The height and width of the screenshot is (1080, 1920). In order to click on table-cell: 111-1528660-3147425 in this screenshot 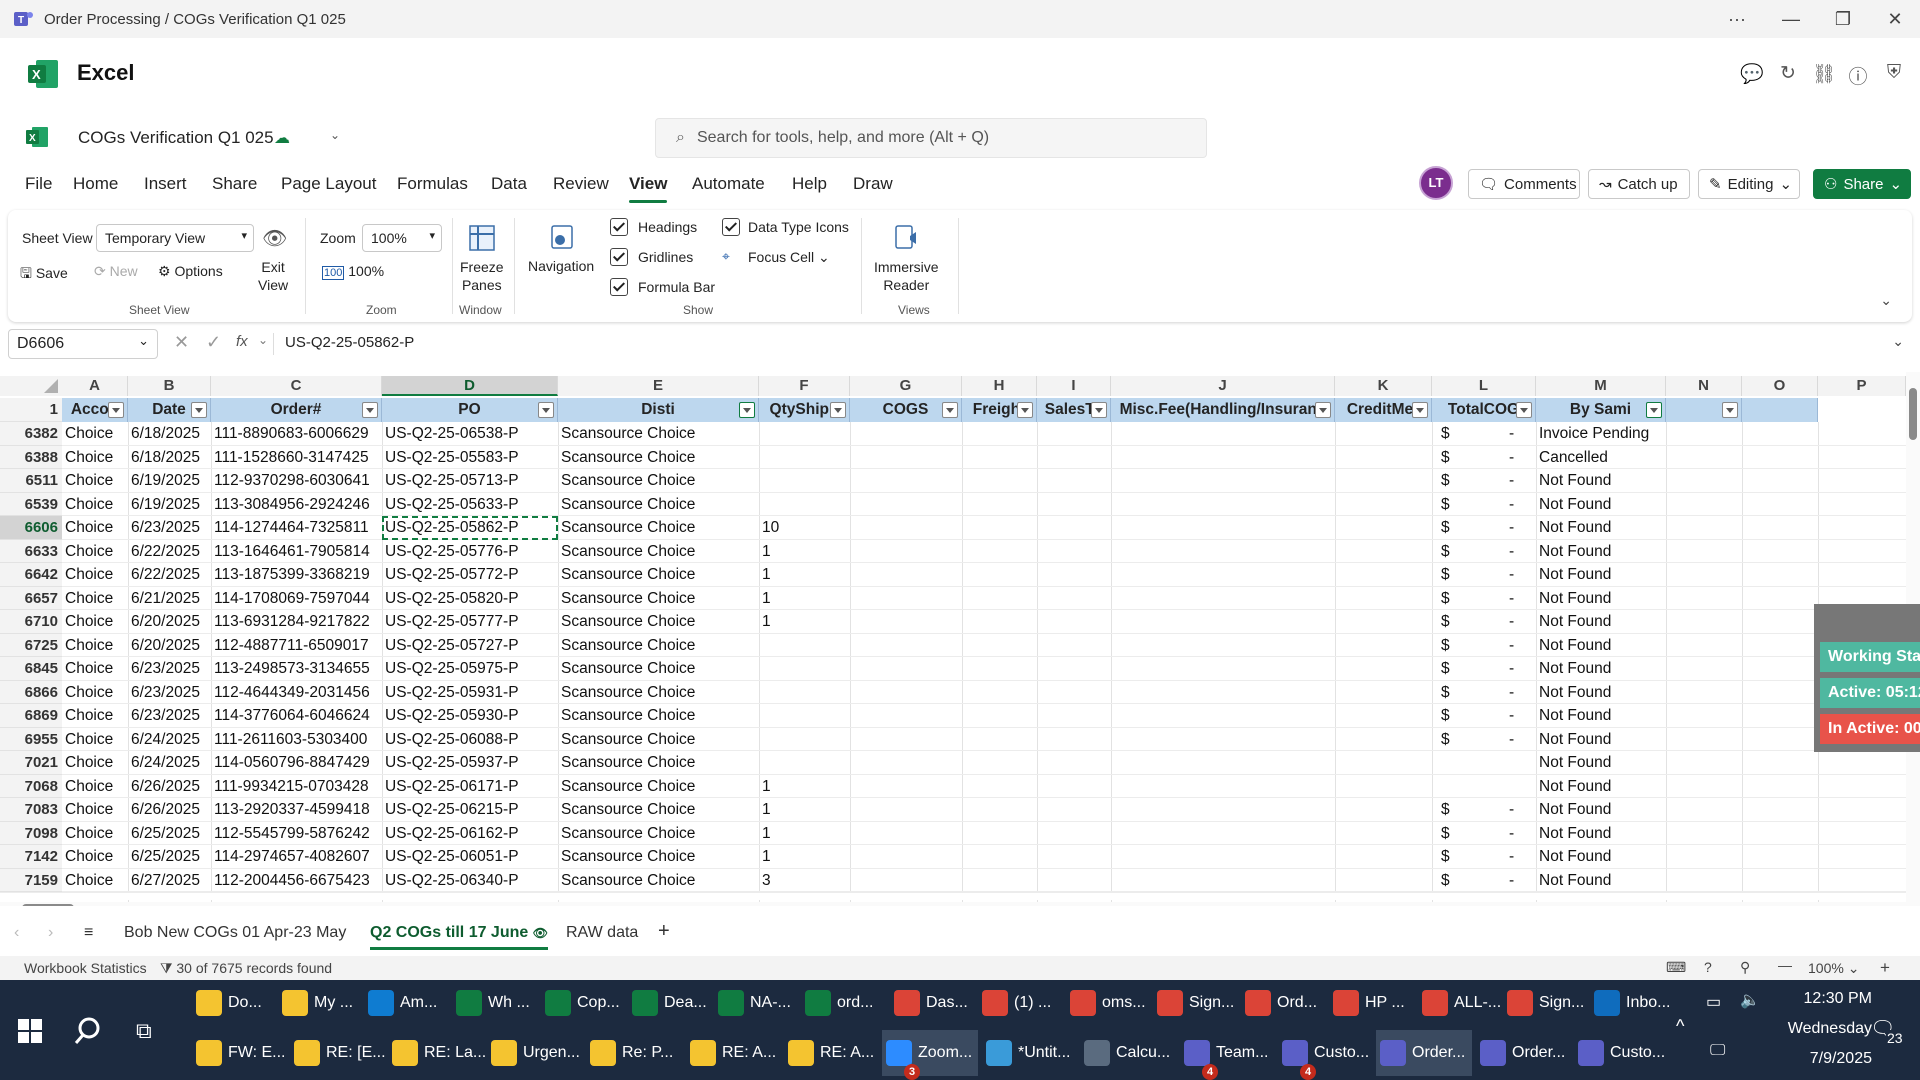, I will do `click(296, 458)`.